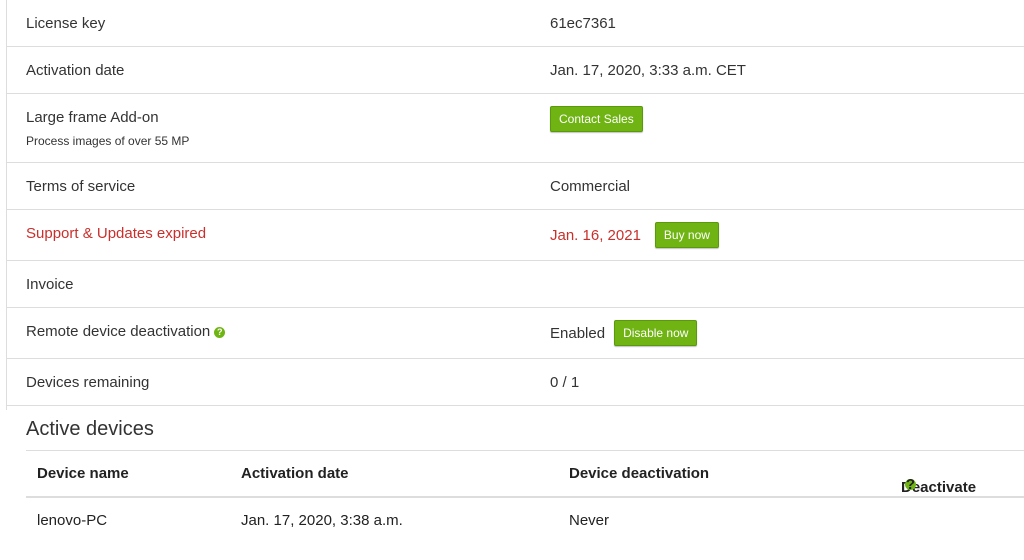 This screenshot has width=1024, height=560. Describe the element at coordinates (322, 520) in the screenshot. I see `activation-date-cell: Jan. 17, 2020, 3:38 a.m.` at that location.